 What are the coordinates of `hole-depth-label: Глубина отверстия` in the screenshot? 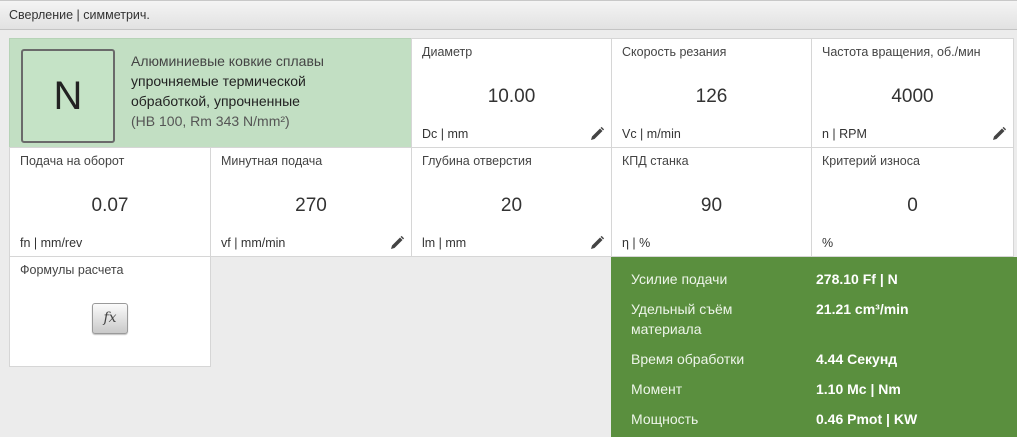 It's located at (477, 161).